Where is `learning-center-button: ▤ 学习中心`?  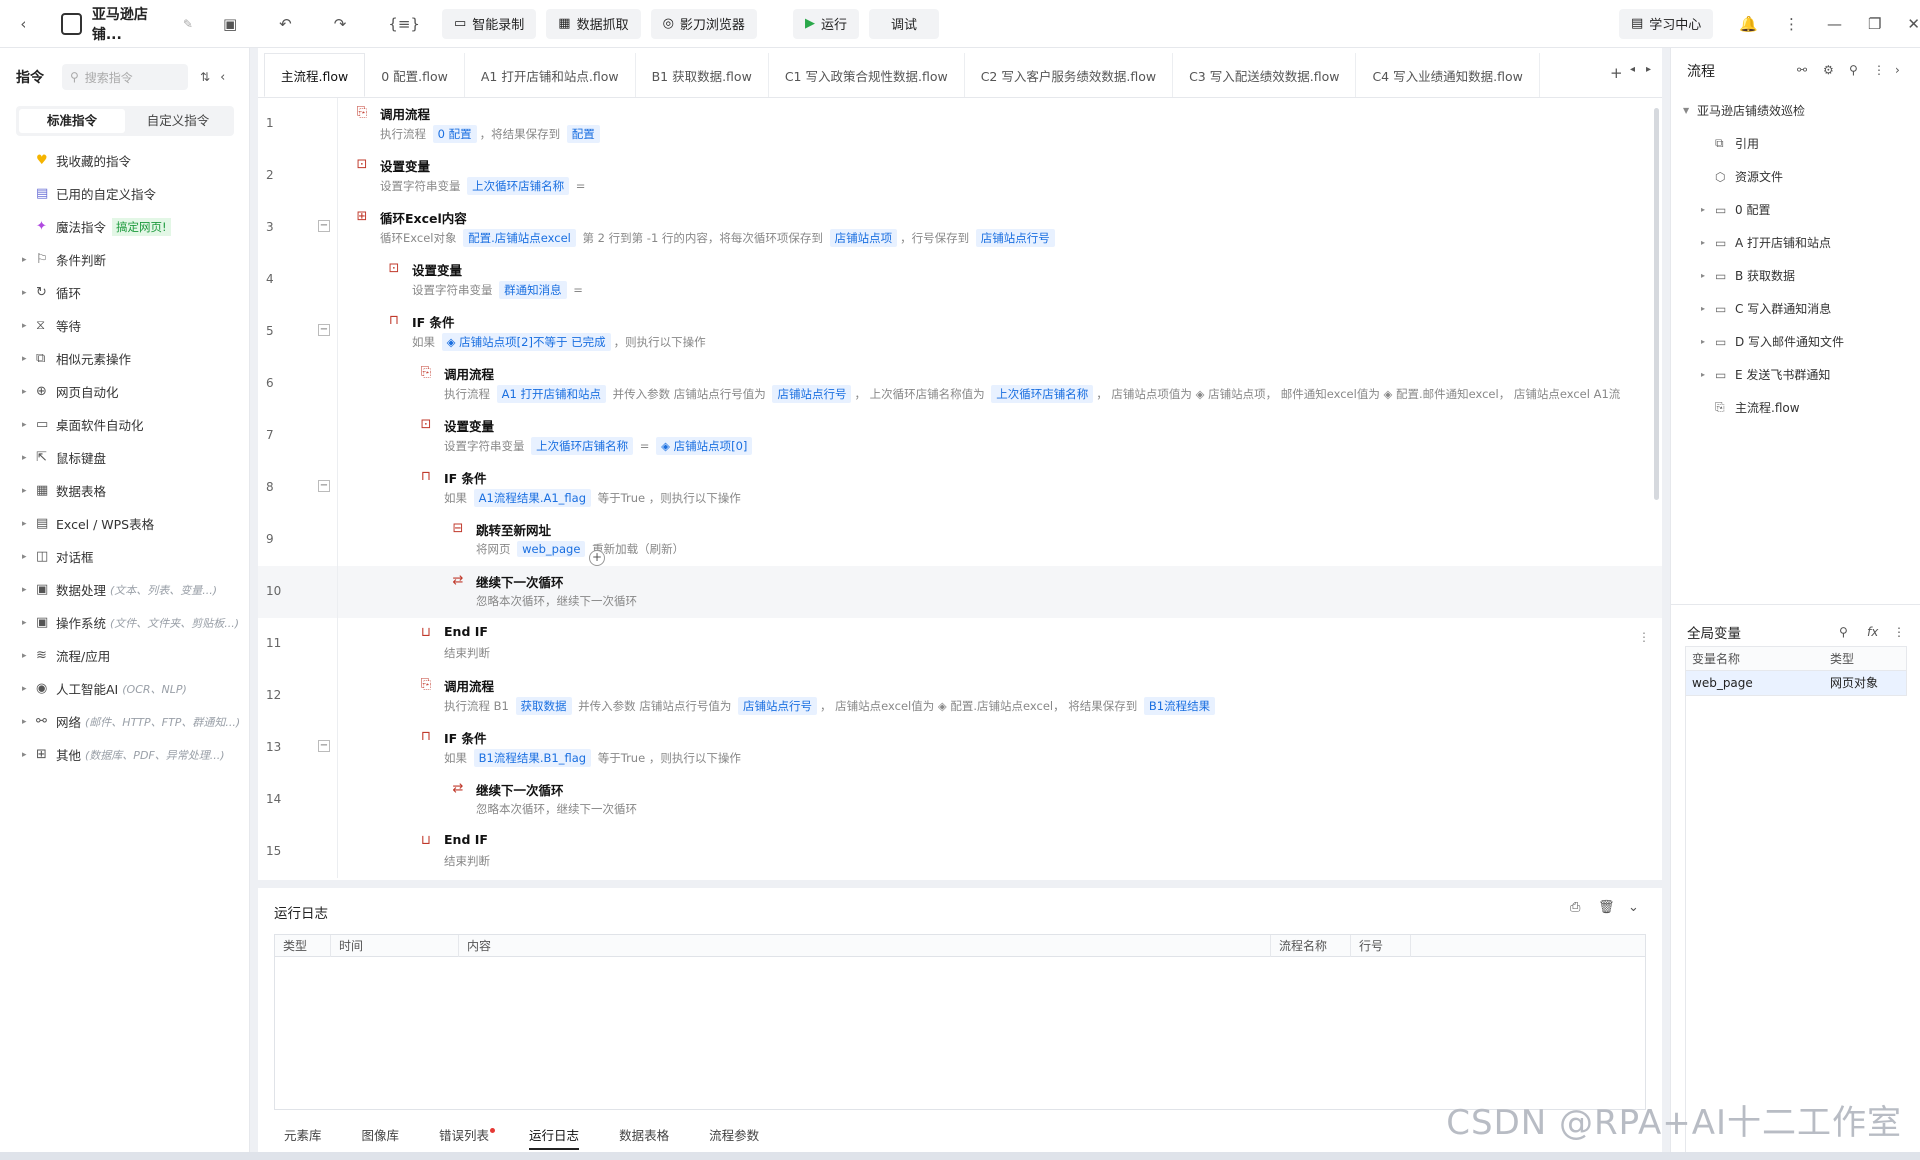
learning-center-button: ▤ 学习中心 is located at coordinates (1666, 23).